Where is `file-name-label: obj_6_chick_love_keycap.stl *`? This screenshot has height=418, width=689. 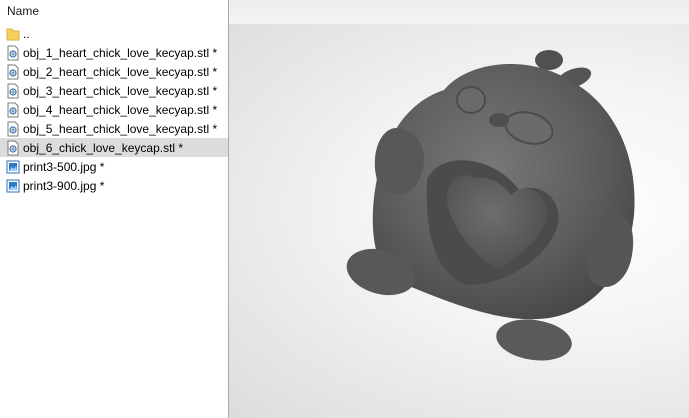 file-name-label: obj_6_chick_love_keycap.stl * is located at coordinates (103, 147).